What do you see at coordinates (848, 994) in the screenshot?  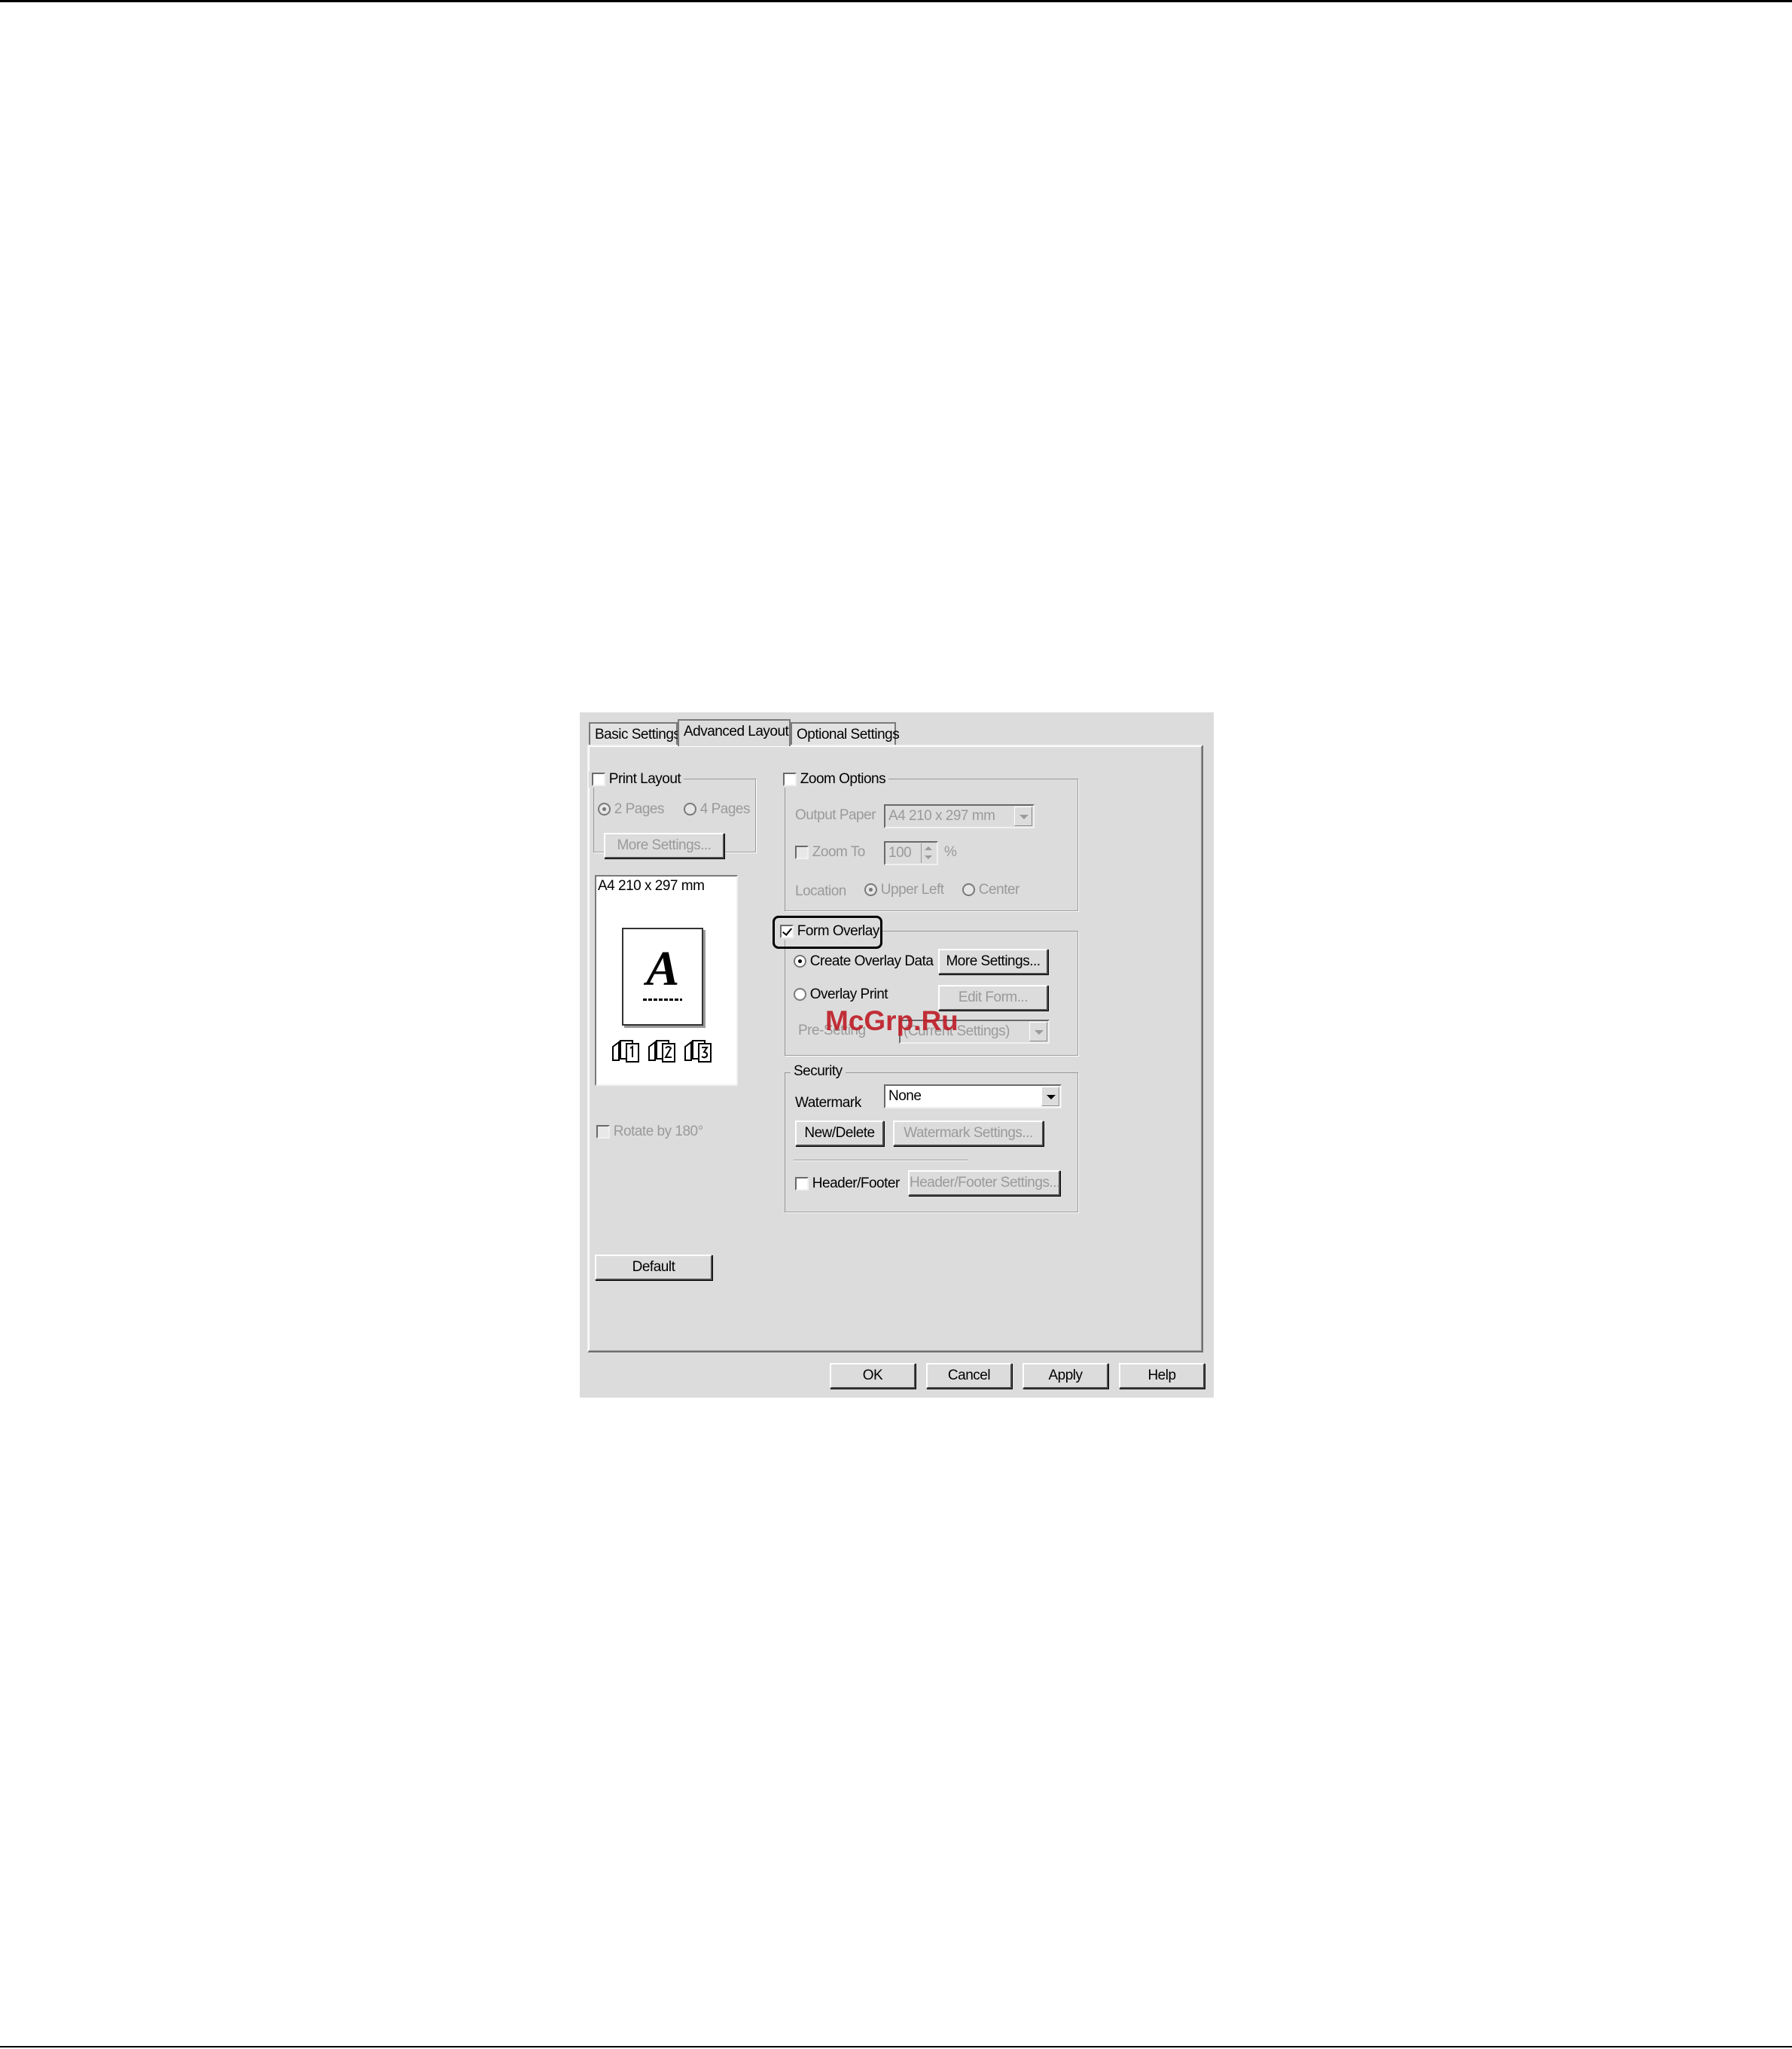 I see `overlay-print-label: Overlay Print` at bounding box center [848, 994].